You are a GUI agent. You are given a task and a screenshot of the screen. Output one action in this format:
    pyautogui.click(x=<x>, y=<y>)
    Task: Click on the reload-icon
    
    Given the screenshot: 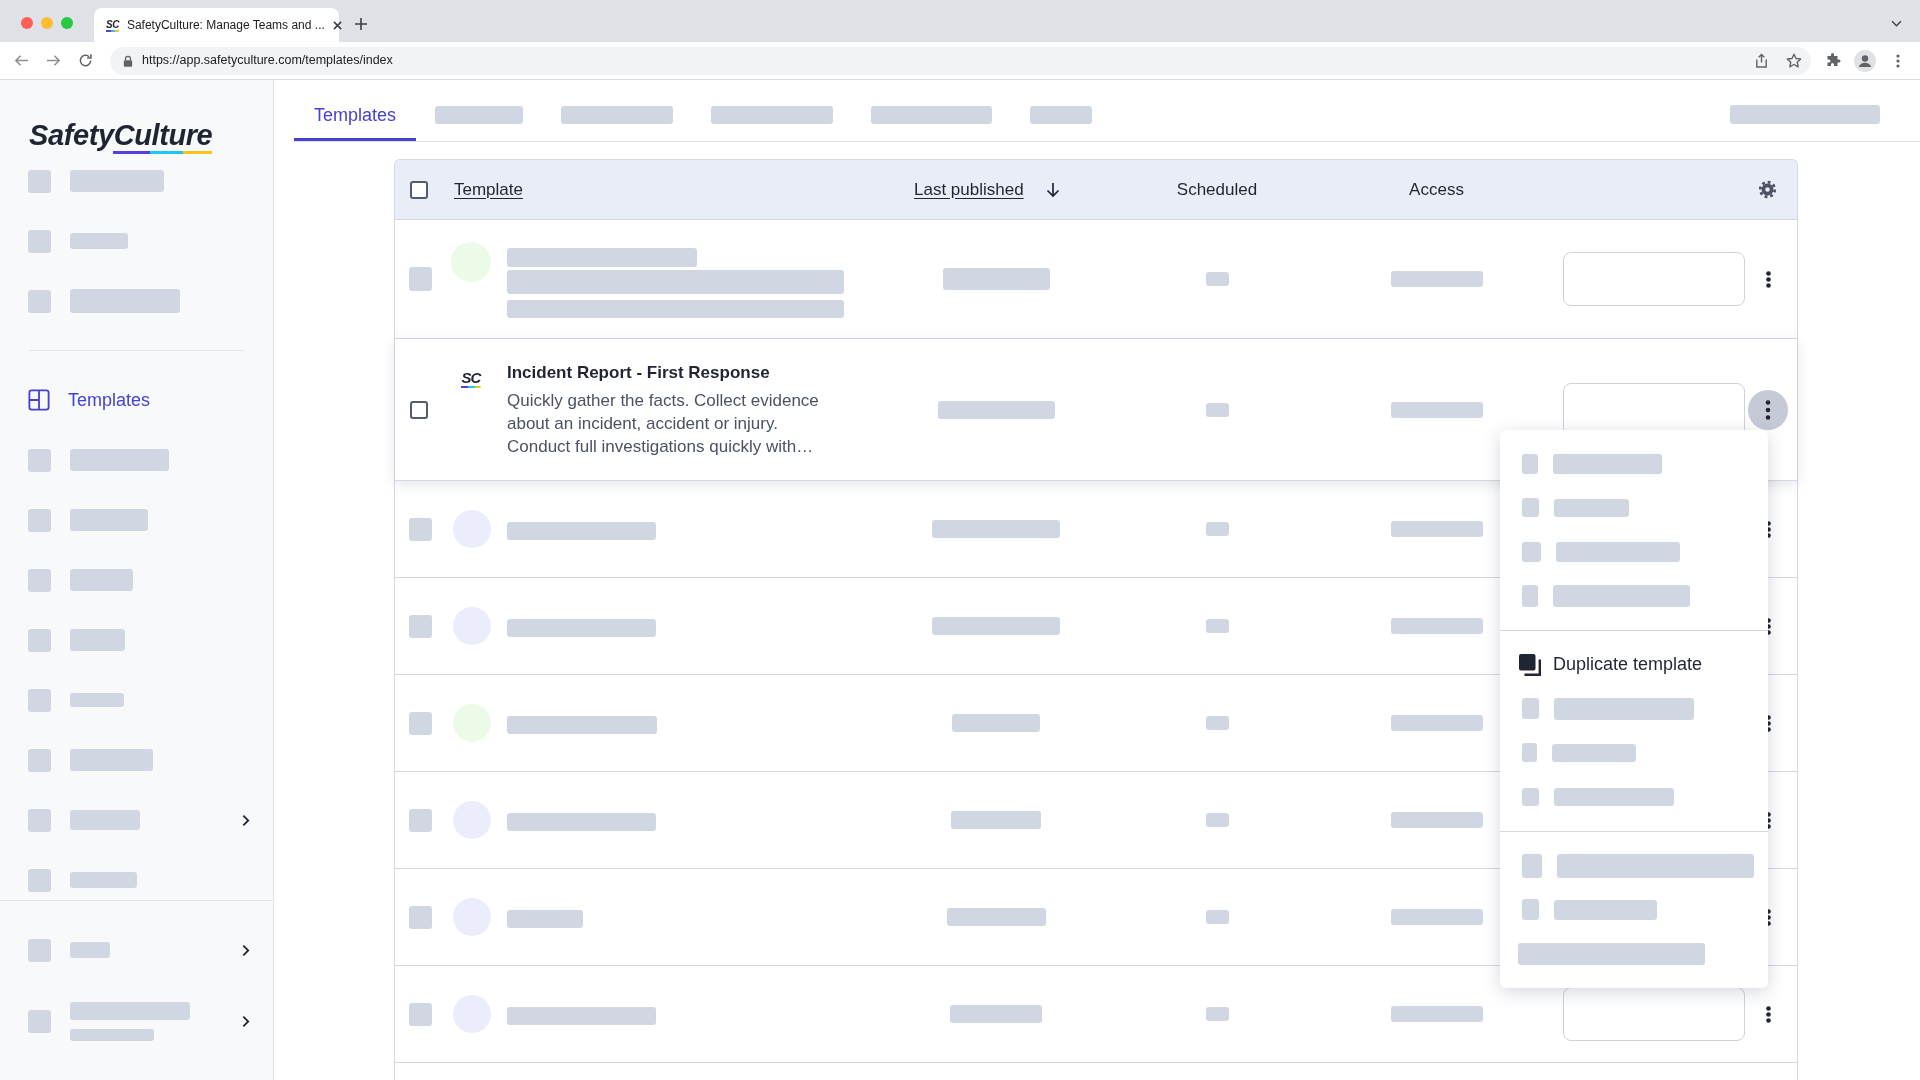 What is the action you would take?
    pyautogui.click(x=85, y=60)
    